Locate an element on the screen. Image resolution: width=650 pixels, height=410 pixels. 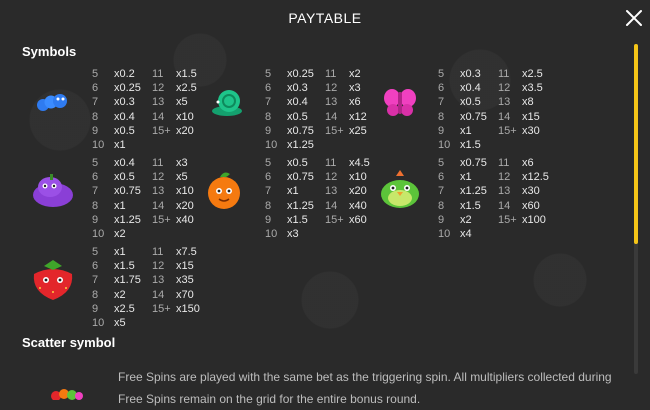
paytable-right-blue-worm: 11 x1.5 12 x2.5 13 x5 14 x10 15+ x20 is located at coordinates (174, 102).